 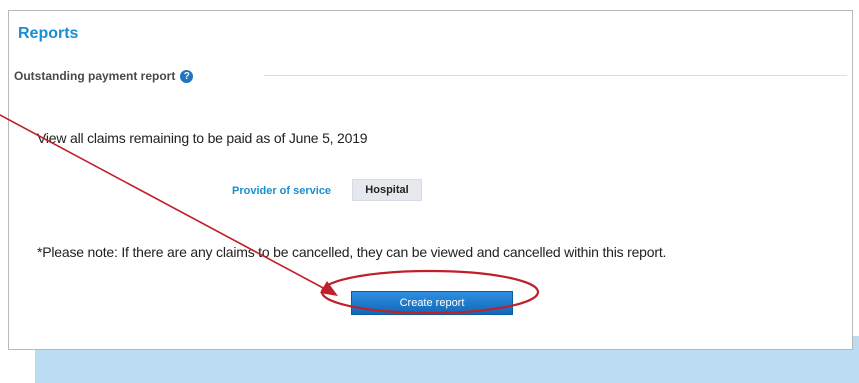 What do you see at coordinates (48, 33) in the screenshot?
I see `reports-title: Reports` at bounding box center [48, 33].